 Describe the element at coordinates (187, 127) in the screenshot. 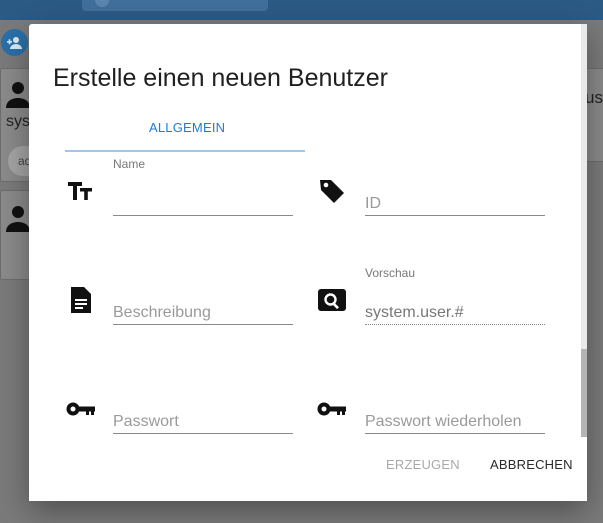

I see `tab-general-label: ALLGEMEIN` at that location.